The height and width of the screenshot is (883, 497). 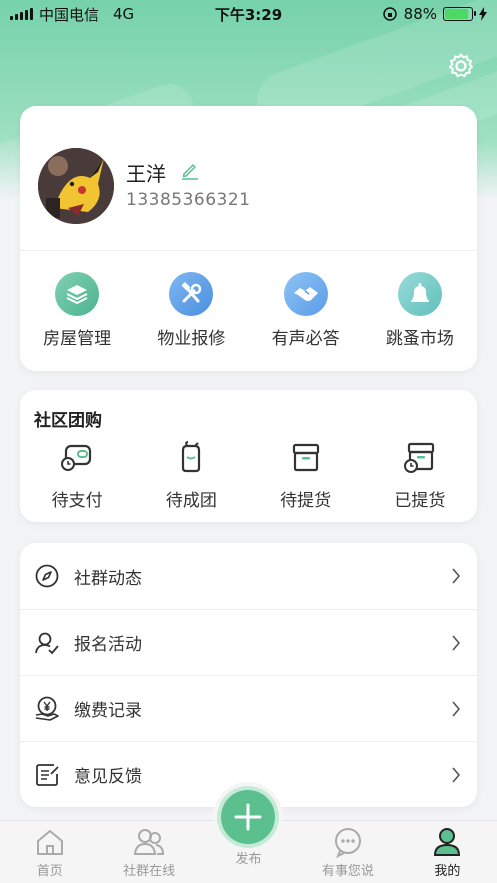 I want to click on quick-action-voice-answer: 有声必答, so click(x=306, y=310).